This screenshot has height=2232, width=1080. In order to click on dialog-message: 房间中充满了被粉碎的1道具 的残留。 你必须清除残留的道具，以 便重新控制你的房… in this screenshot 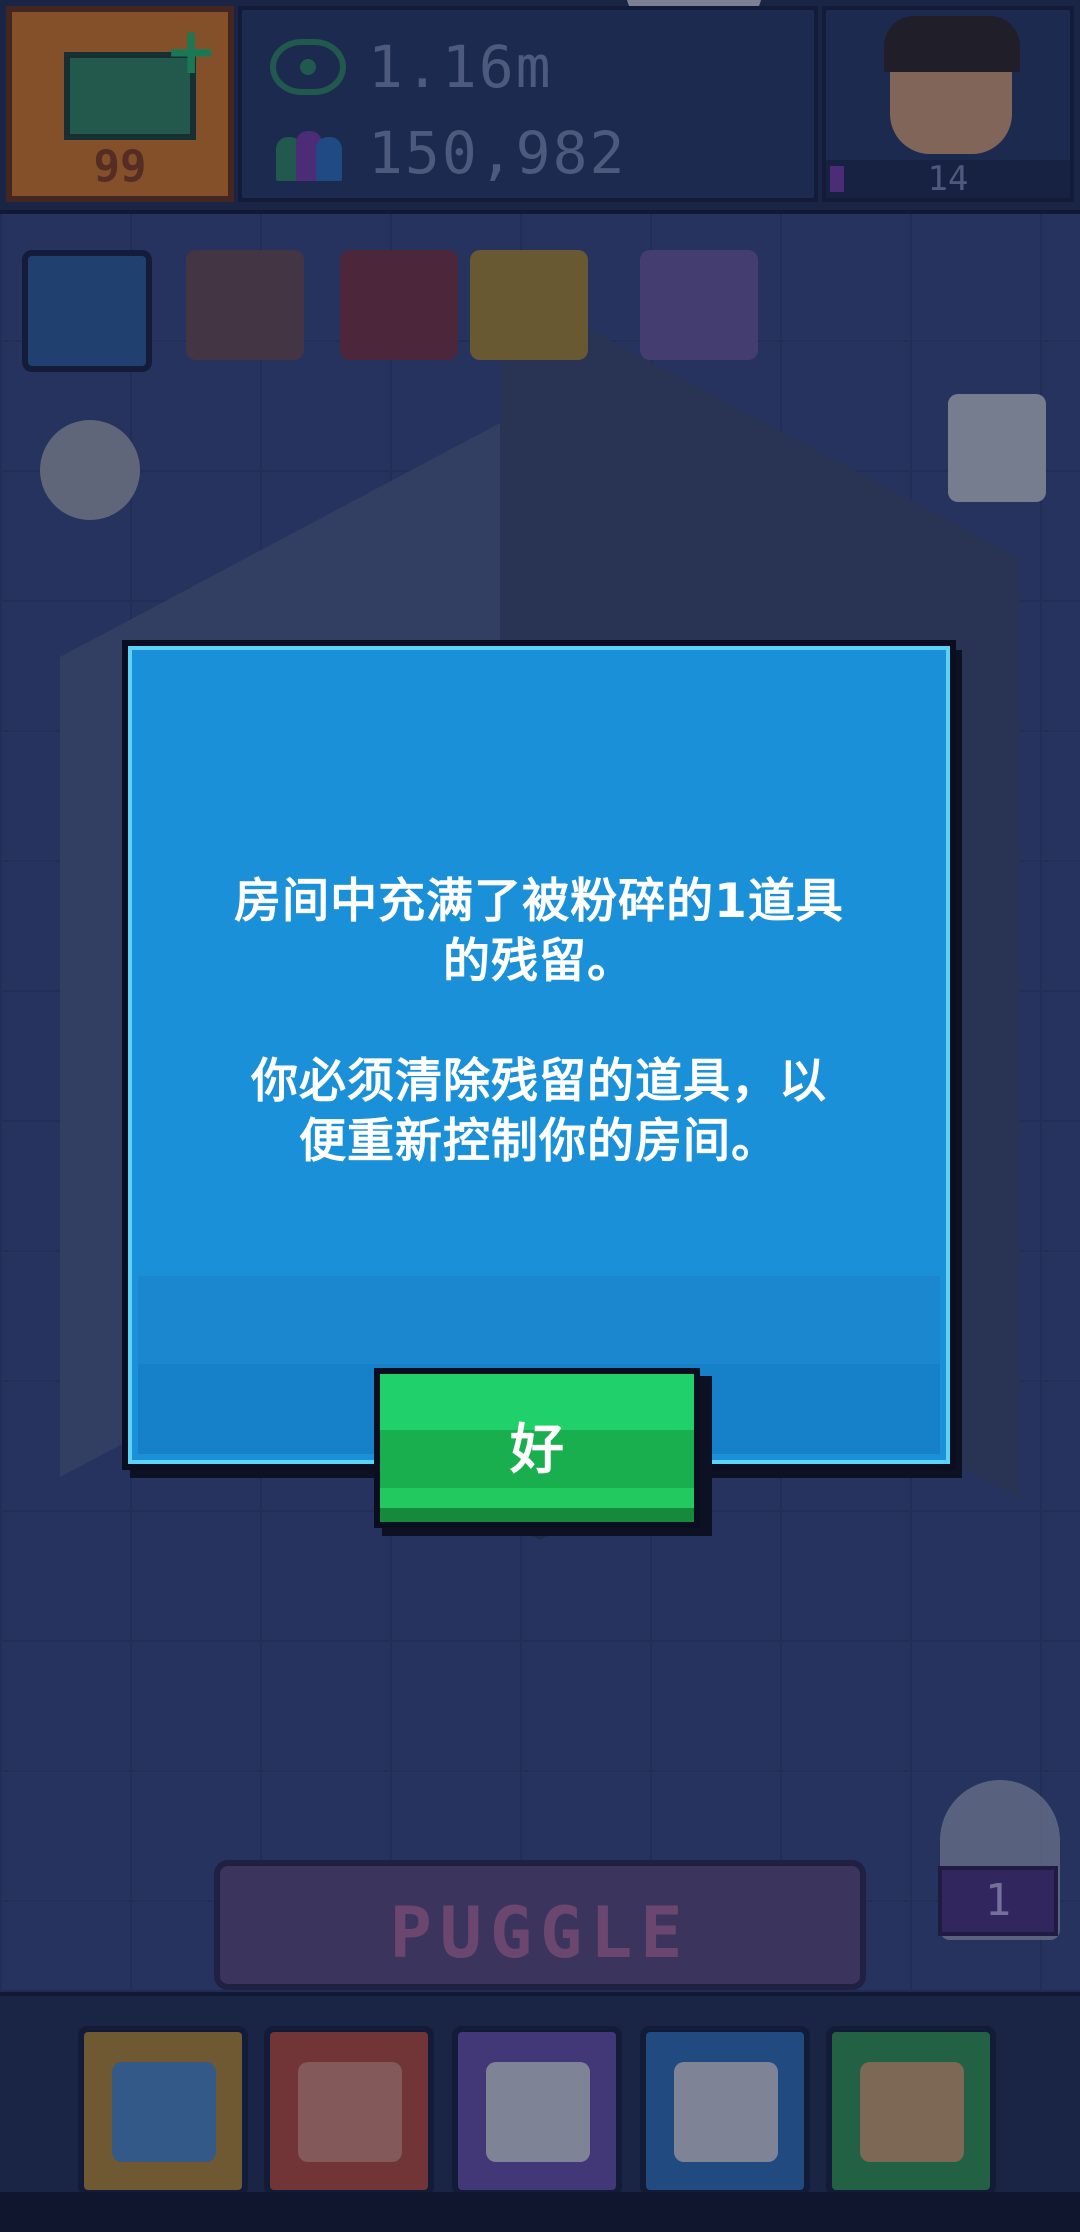, I will do `click(539, 1021)`.